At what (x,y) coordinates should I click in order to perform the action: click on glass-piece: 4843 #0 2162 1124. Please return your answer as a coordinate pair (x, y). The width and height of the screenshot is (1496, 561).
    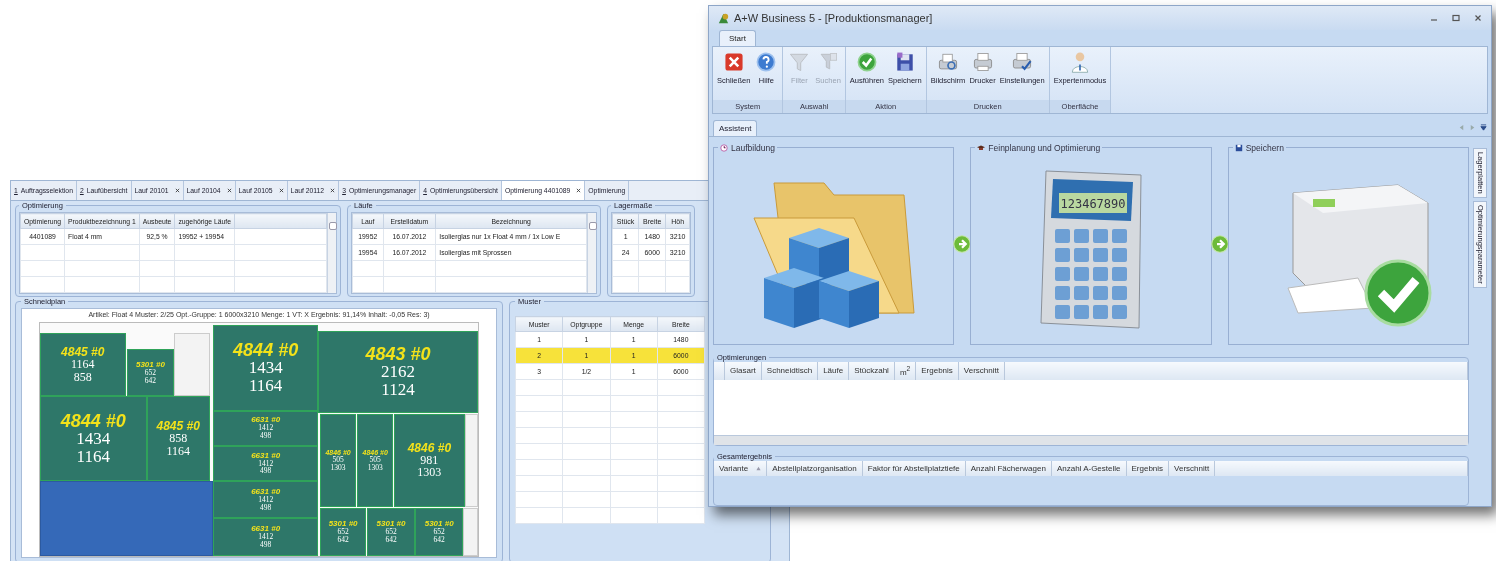
    Looking at the image, I should click on (398, 371).